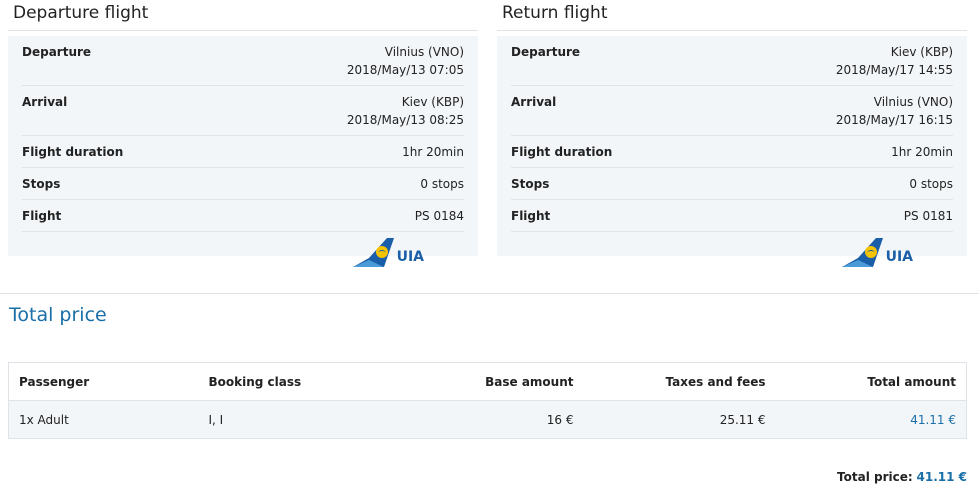 Image resolution: width=979 pixels, height=503 pixels. I want to click on flight-number-text: PS 0184, so click(439, 216).